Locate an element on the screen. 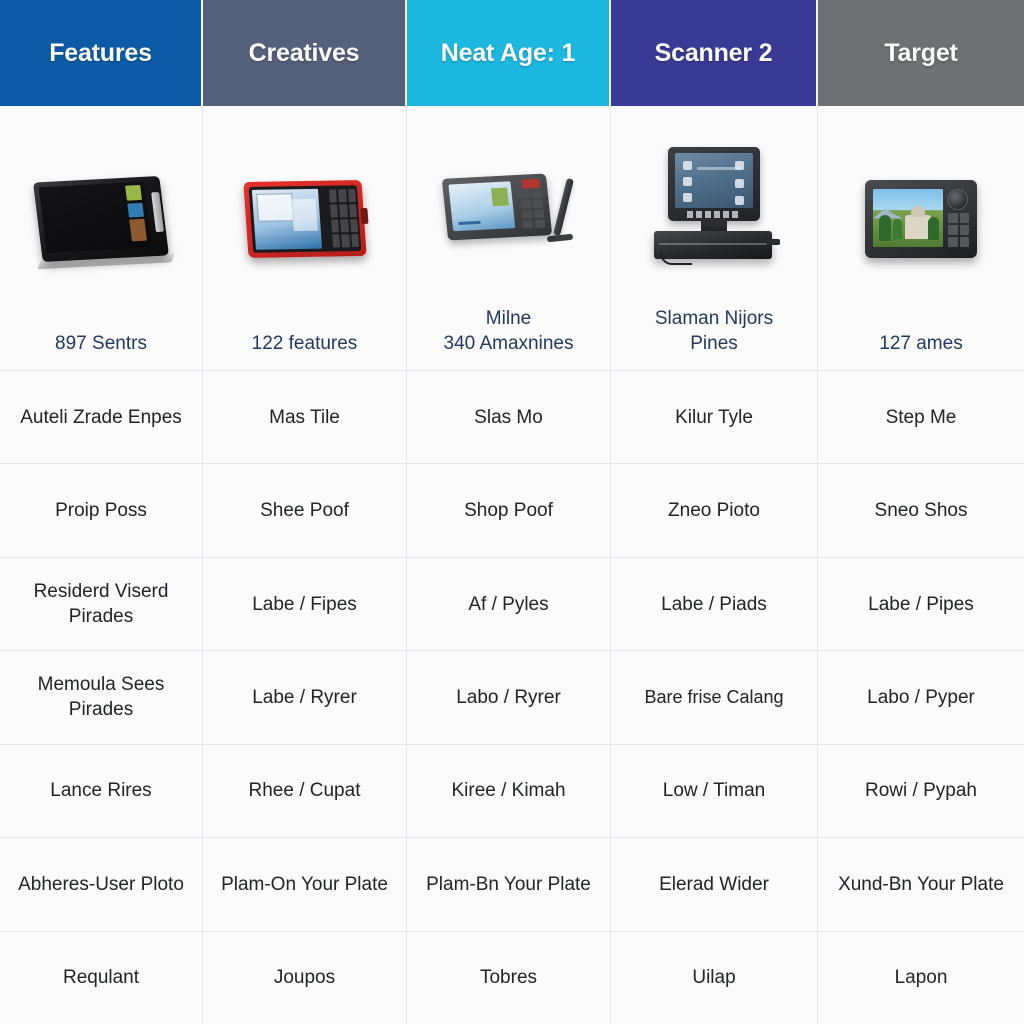 The image size is (1024, 1024). column-header-neat-age: Neat Age: 1 is located at coordinates (509, 53).